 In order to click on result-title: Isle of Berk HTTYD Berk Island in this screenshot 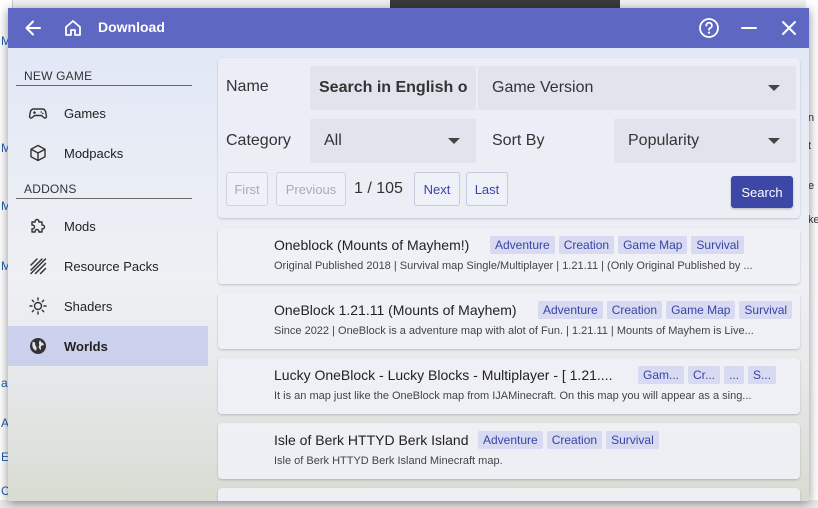, I will do `click(371, 440)`.